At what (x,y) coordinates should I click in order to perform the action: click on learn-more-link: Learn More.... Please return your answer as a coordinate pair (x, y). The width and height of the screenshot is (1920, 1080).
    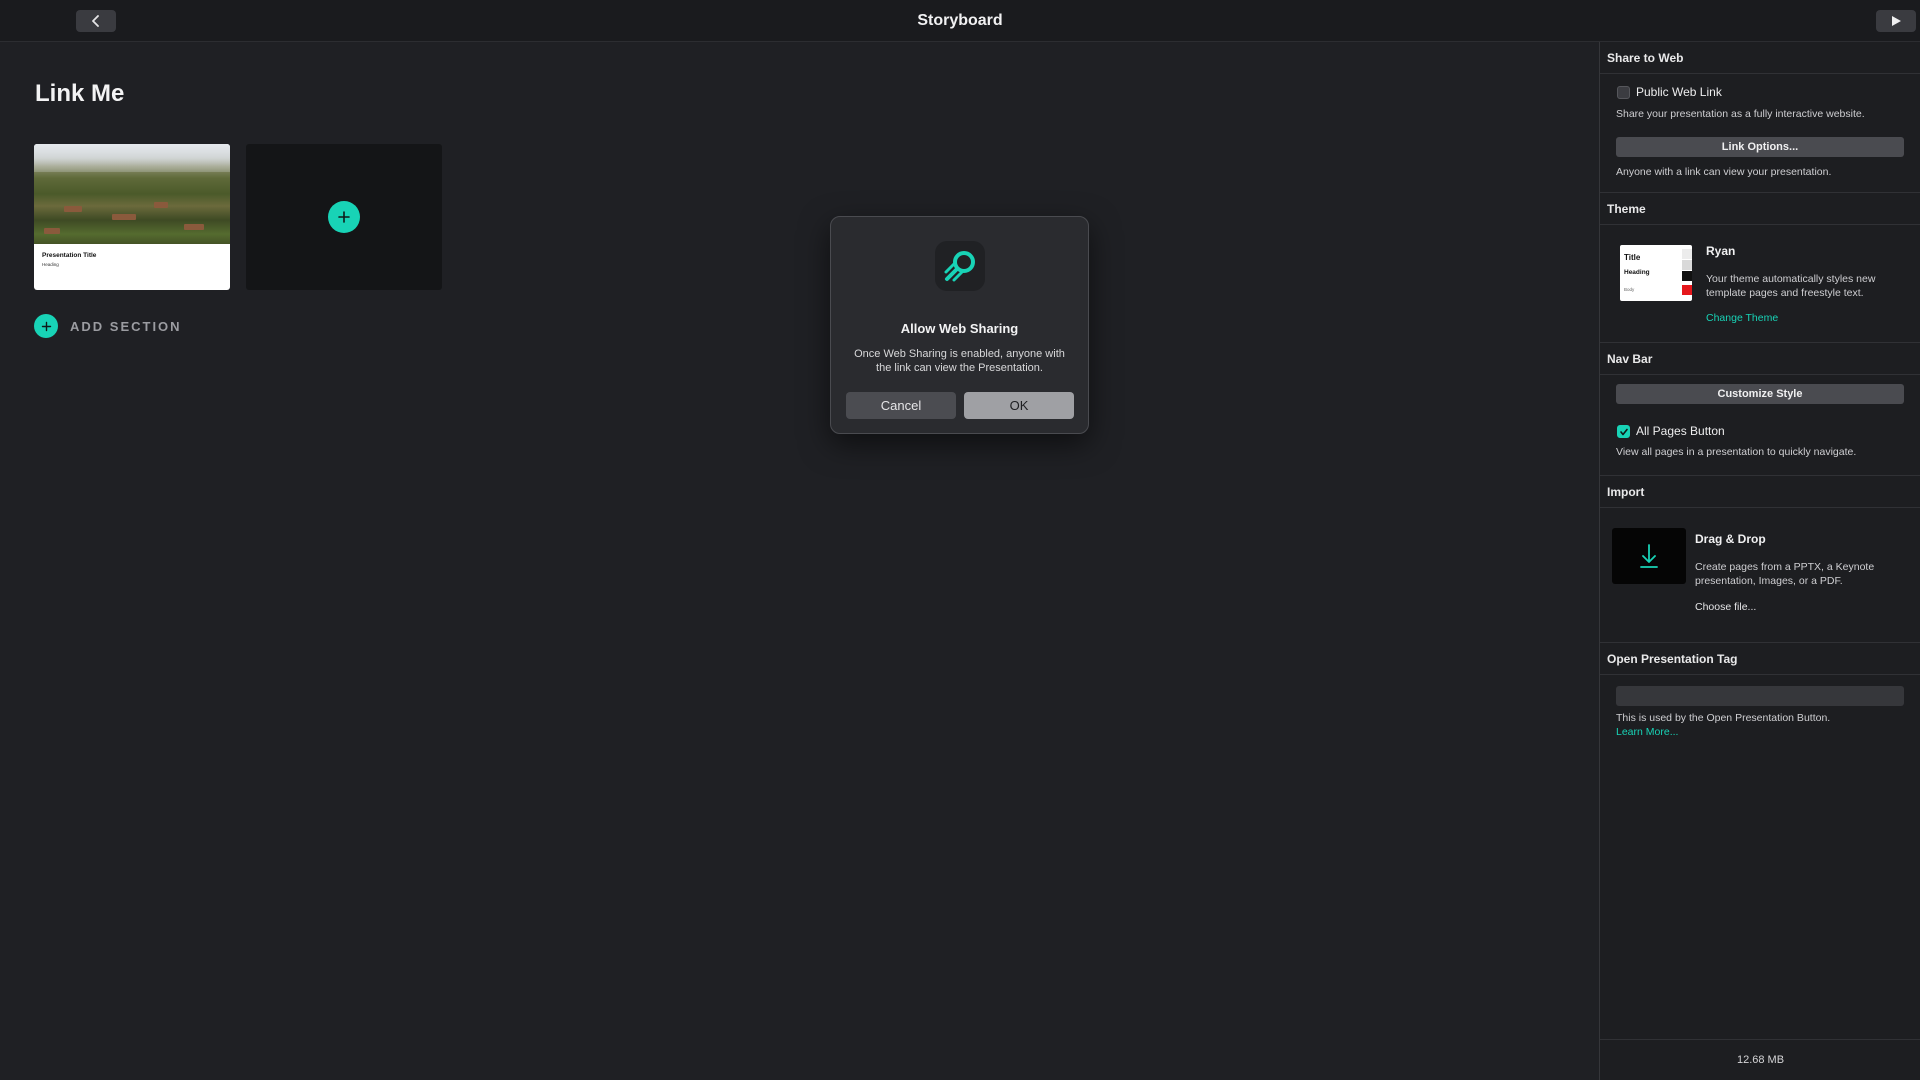
    Looking at the image, I should click on (1647, 732).